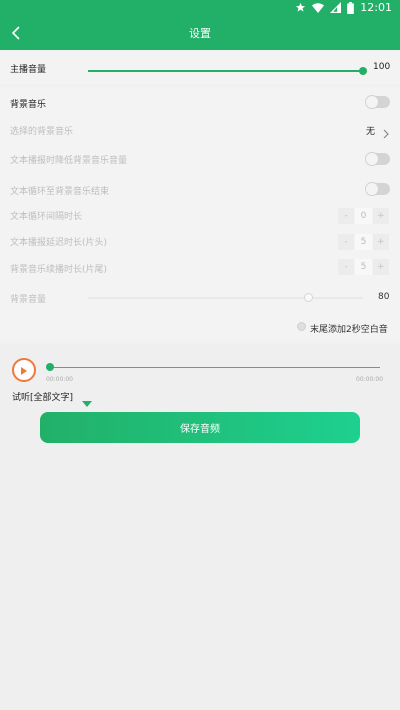  I want to click on master-volume-section: 主播音量 100, so click(200, 68).